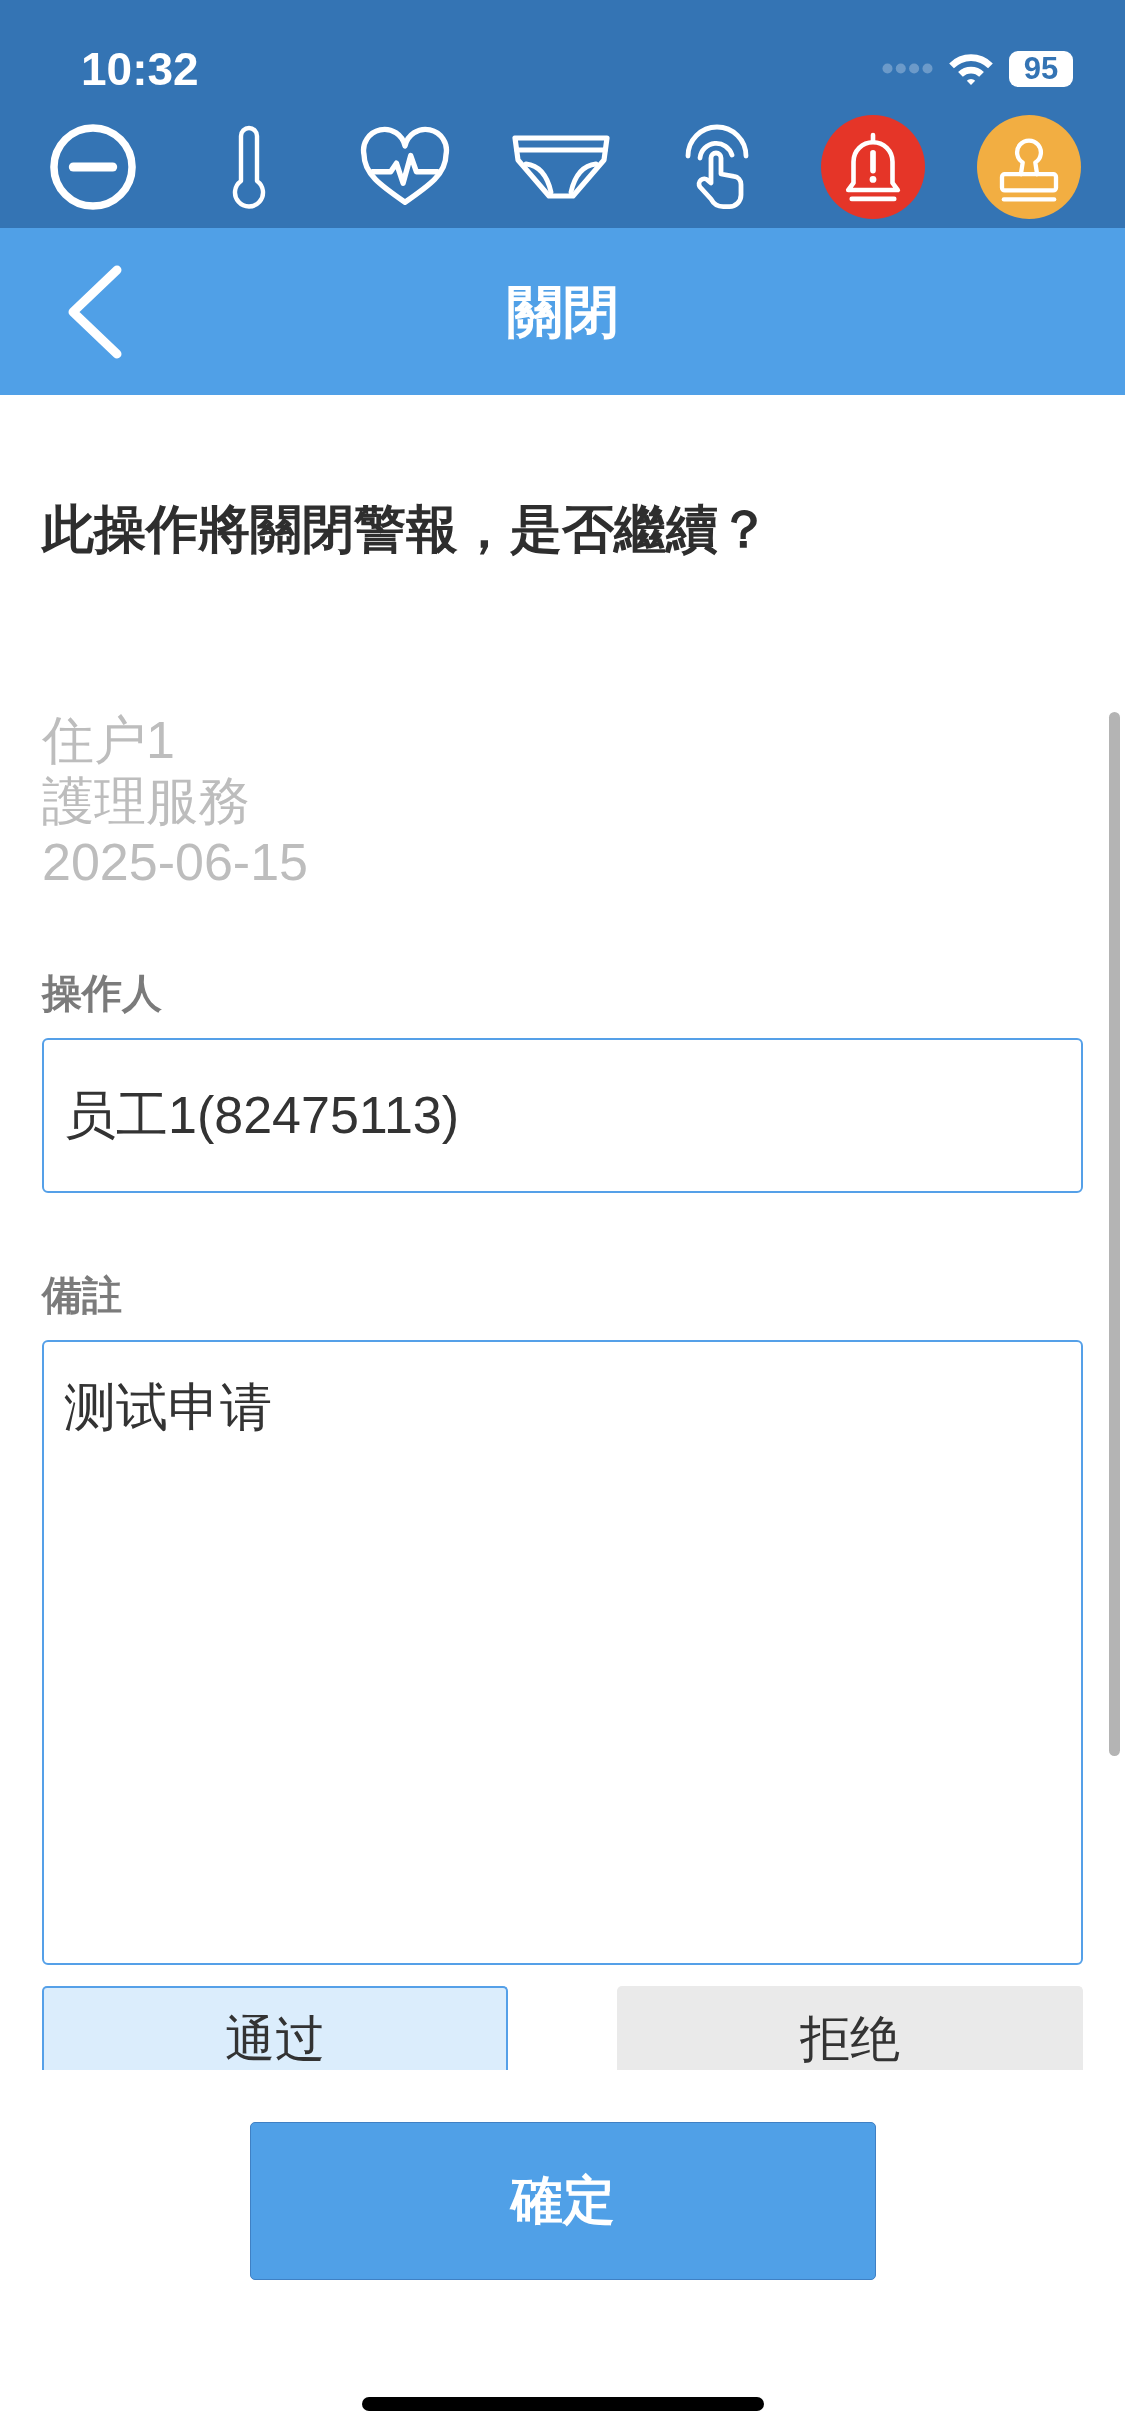 This screenshot has height=2436, width=1125. Describe the element at coordinates (907, 68) in the screenshot. I see `signal-icon` at that location.